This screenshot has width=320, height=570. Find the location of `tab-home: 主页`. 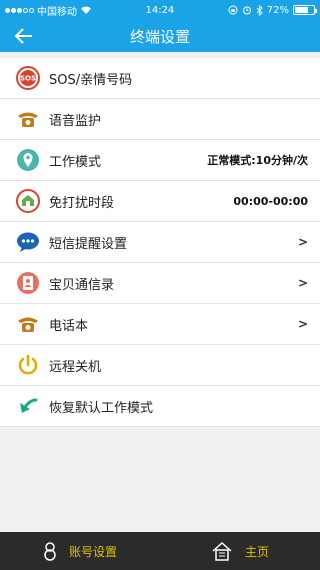

tab-home: 主页 is located at coordinates (240, 551).